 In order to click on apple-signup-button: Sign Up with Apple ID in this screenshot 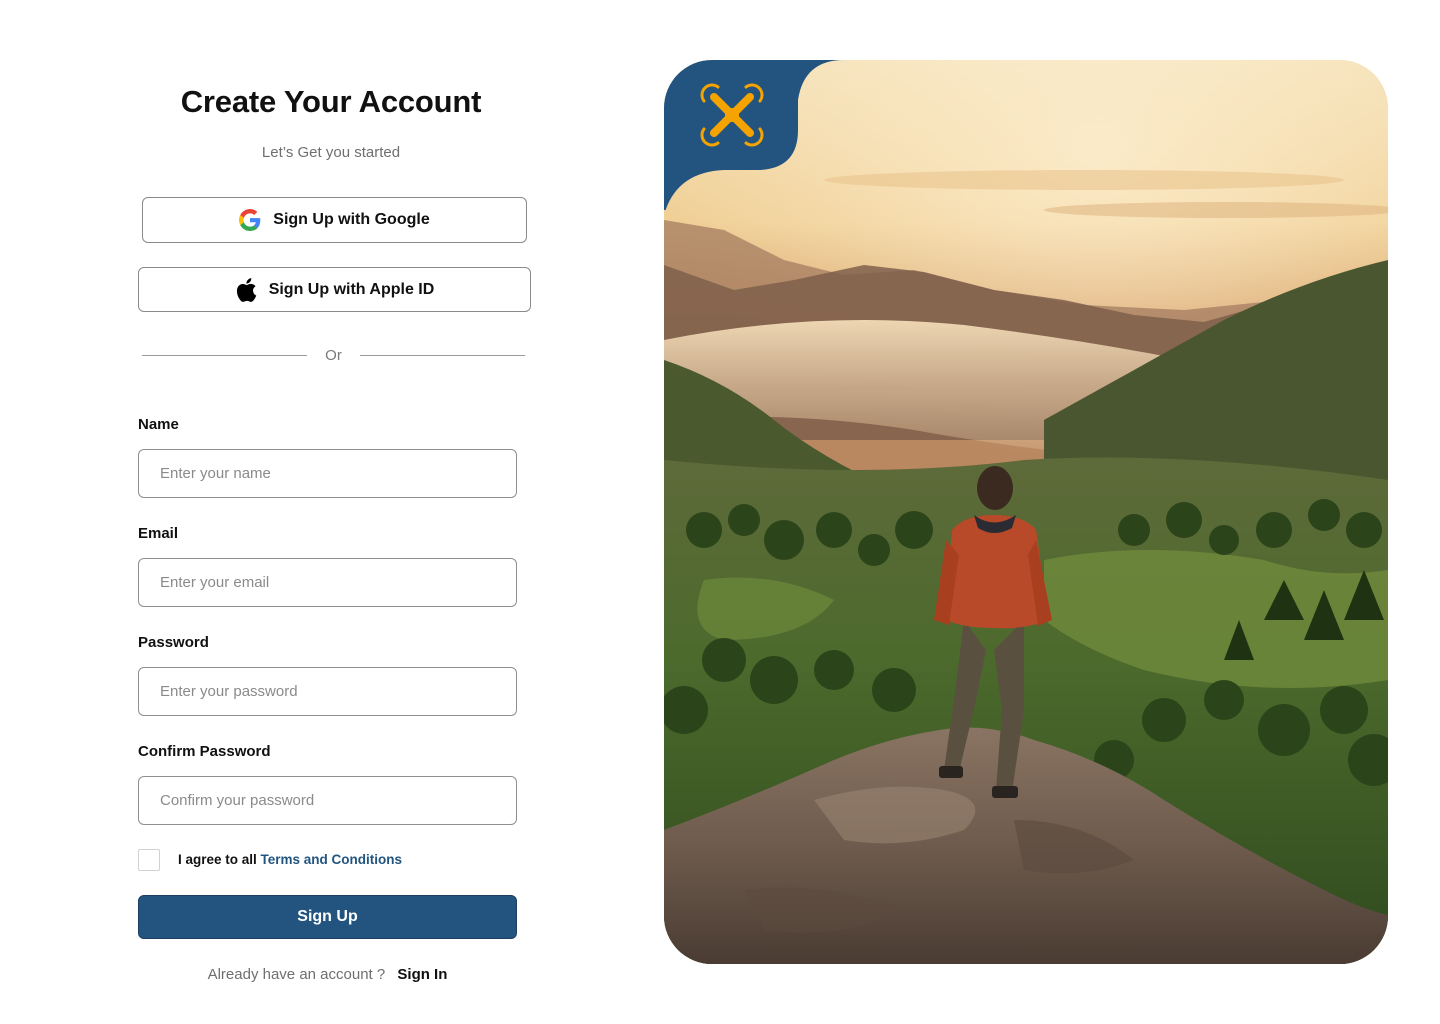, I will do `click(334, 289)`.